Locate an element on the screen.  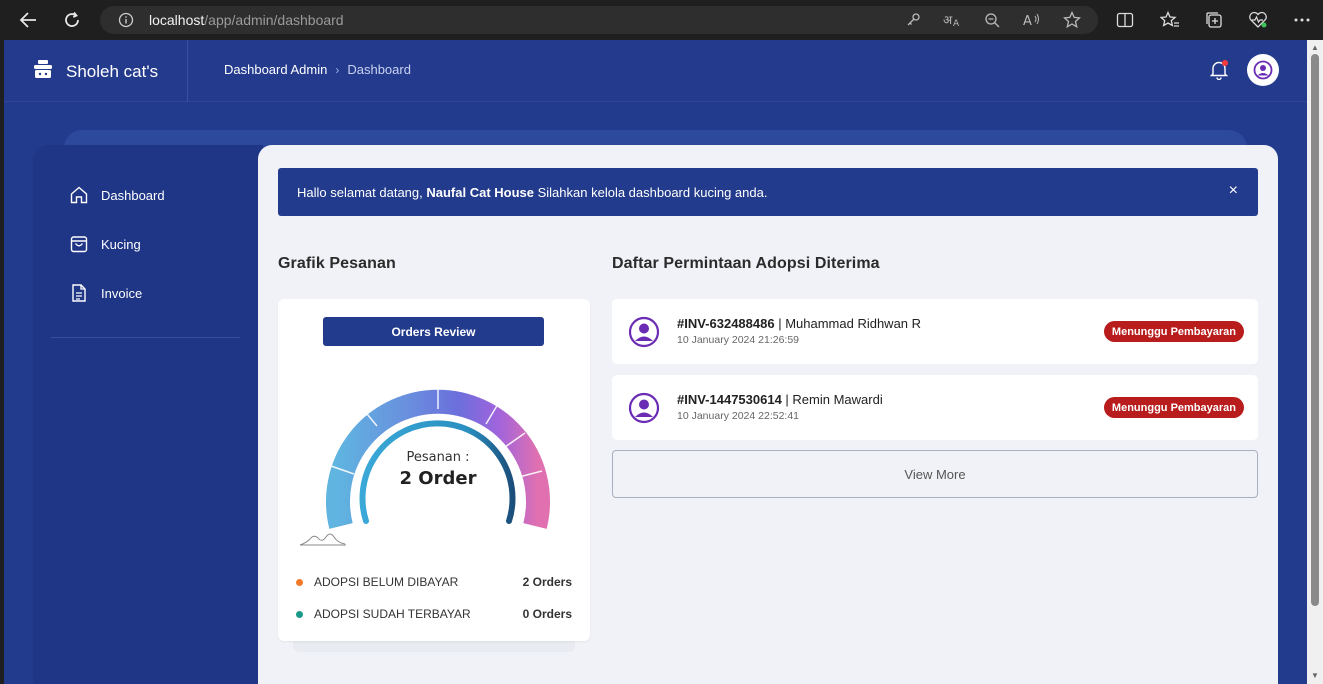
sidebar-item-dashboard: Dashboard is located at coordinates (117, 195).